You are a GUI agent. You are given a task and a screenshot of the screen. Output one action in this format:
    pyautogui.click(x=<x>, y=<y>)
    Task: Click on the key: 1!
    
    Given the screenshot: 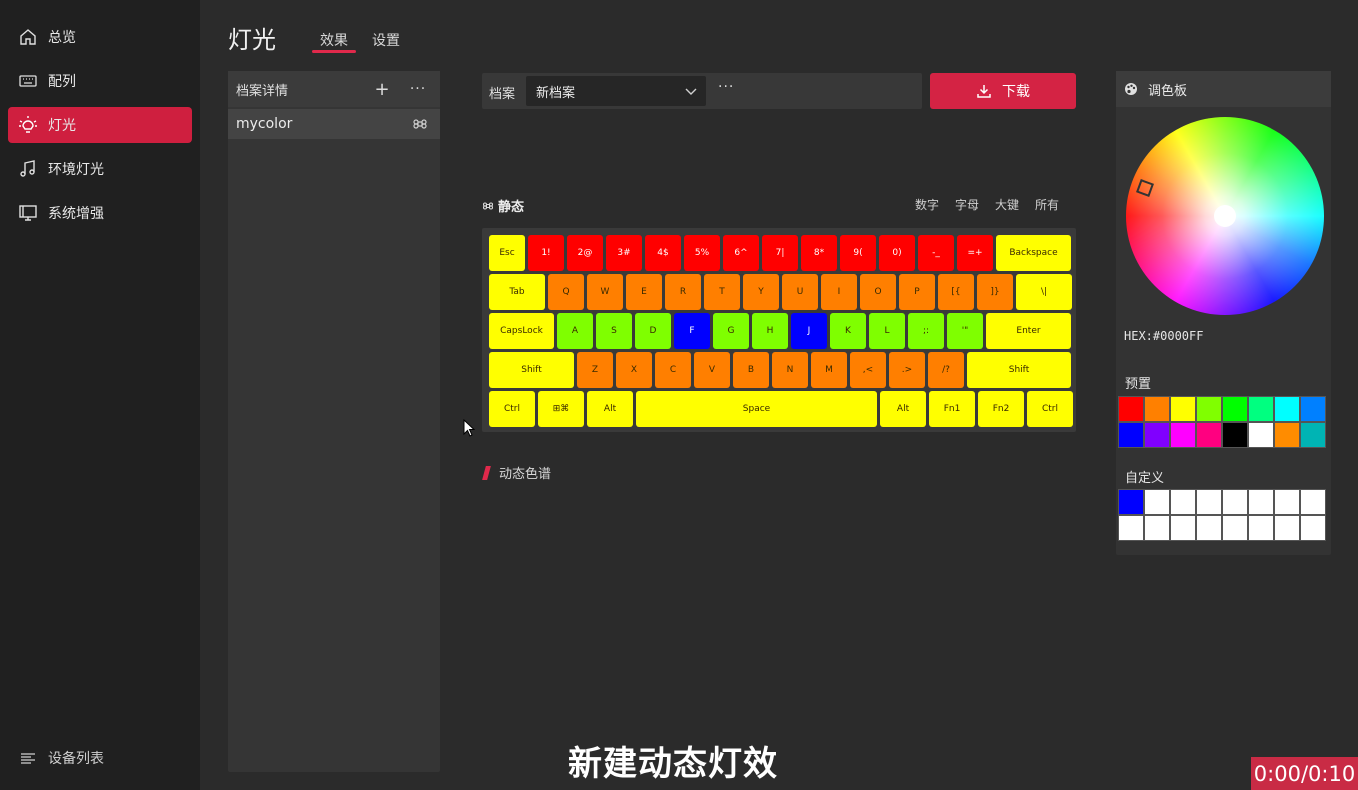 What is the action you would take?
    pyautogui.click(x=546, y=253)
    